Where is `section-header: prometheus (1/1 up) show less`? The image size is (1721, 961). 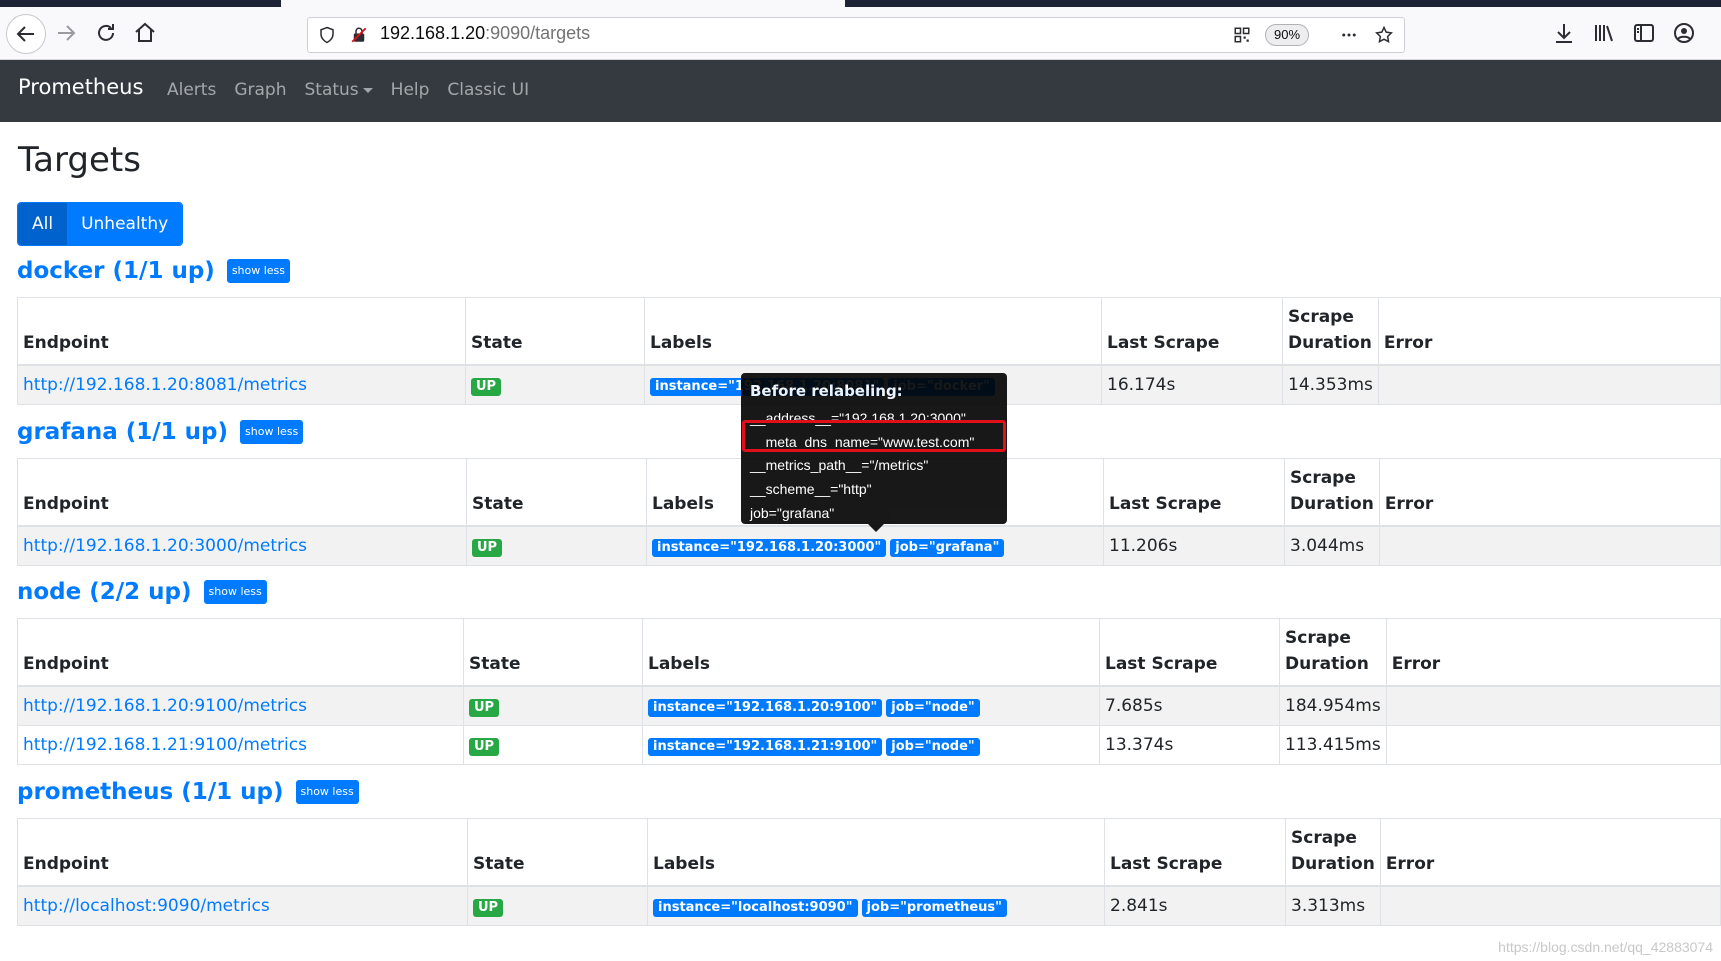 section-header: prometheus (1/1 up) show less is located at coordinates (188, 792).